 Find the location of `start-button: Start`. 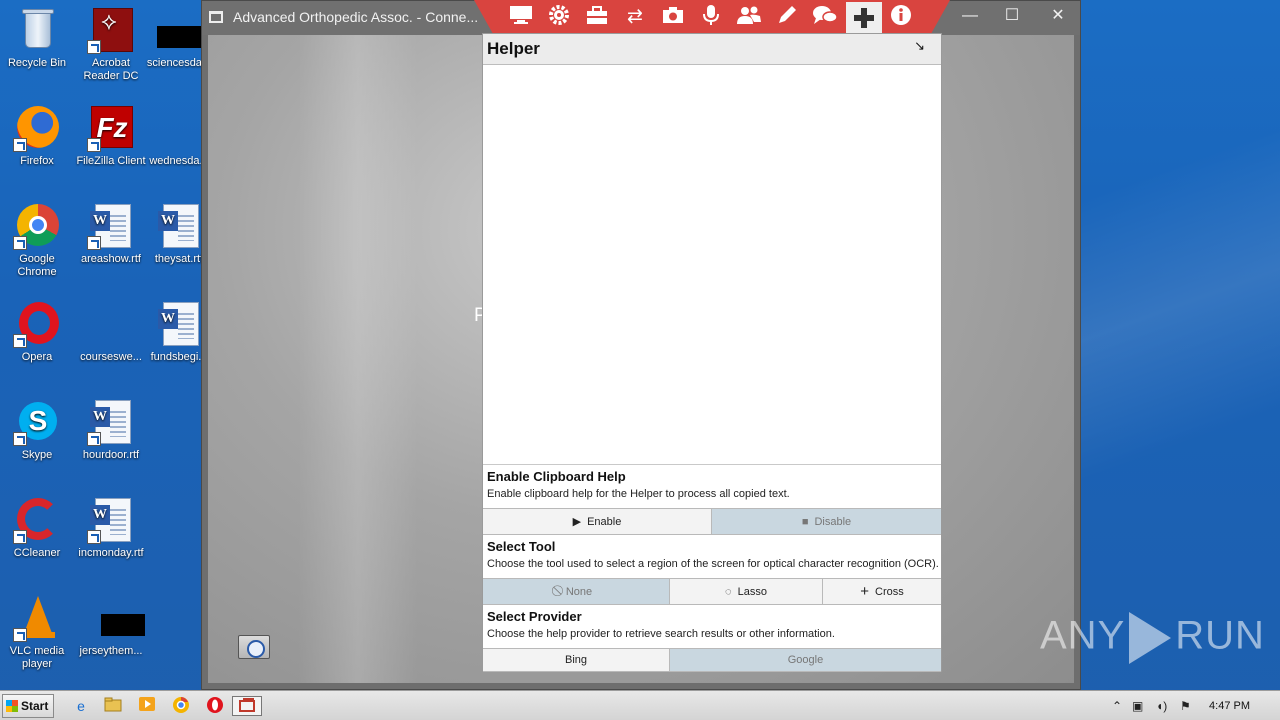

start-button: Start is located at coordinates (28, 706).